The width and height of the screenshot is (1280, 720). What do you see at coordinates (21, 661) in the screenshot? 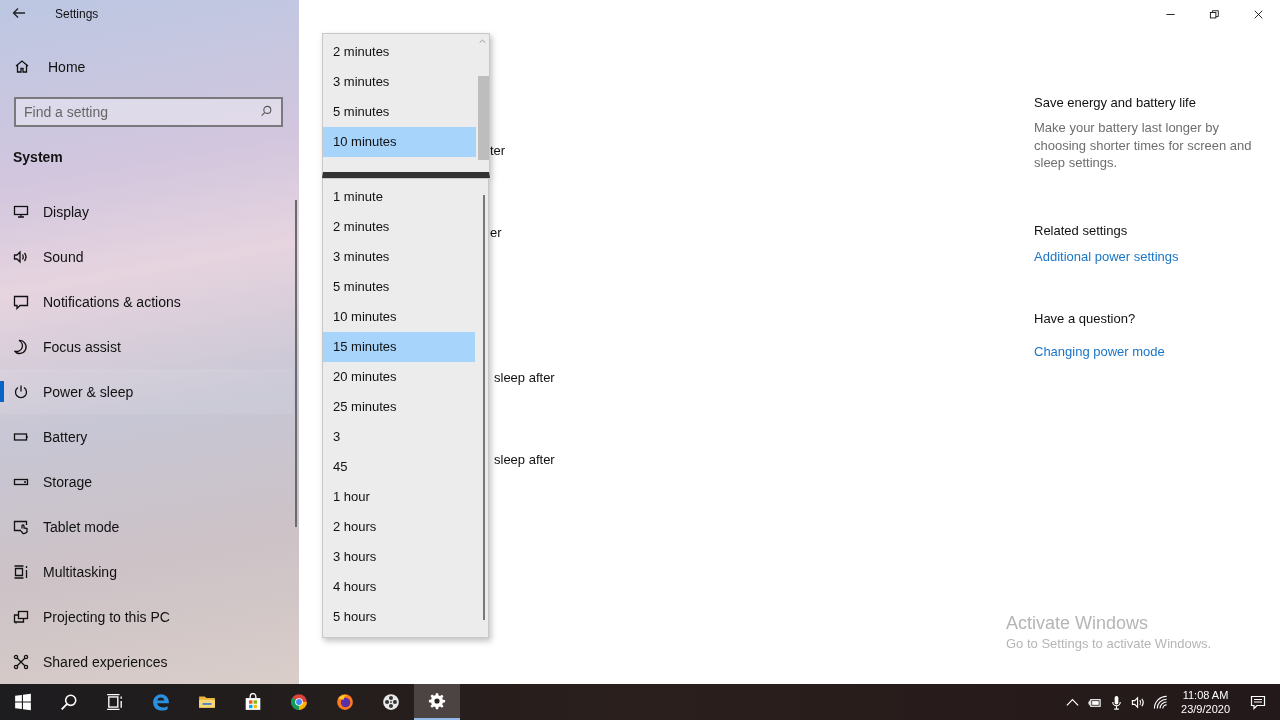
I see `shared-experiences-icon` at bounding box center [21, 661].